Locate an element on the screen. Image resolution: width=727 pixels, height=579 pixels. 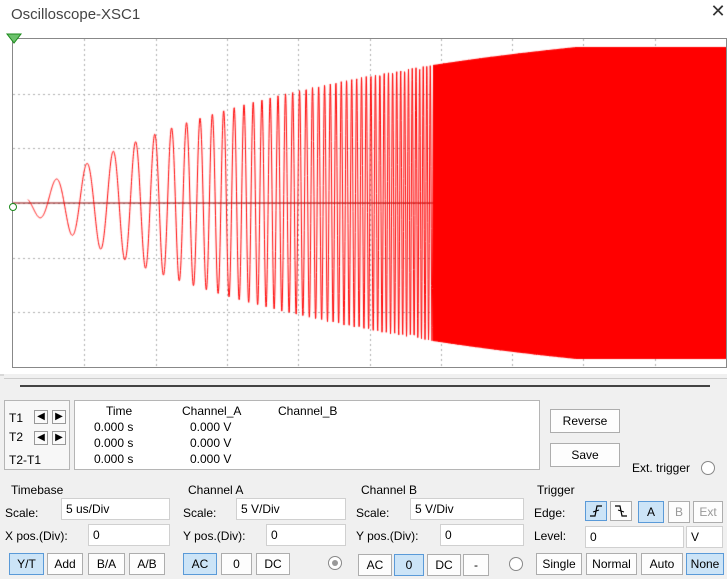
channel-b-terminal is located at coordinates (516, 564).